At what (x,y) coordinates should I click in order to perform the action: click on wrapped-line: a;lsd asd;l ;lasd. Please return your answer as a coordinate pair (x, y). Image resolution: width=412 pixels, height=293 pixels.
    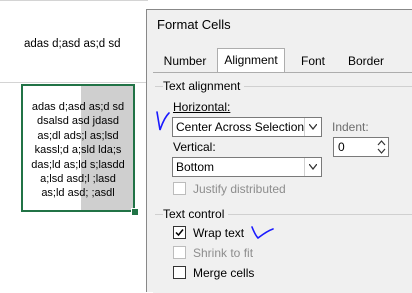
    Looking at the image, I should click on (78, 179).